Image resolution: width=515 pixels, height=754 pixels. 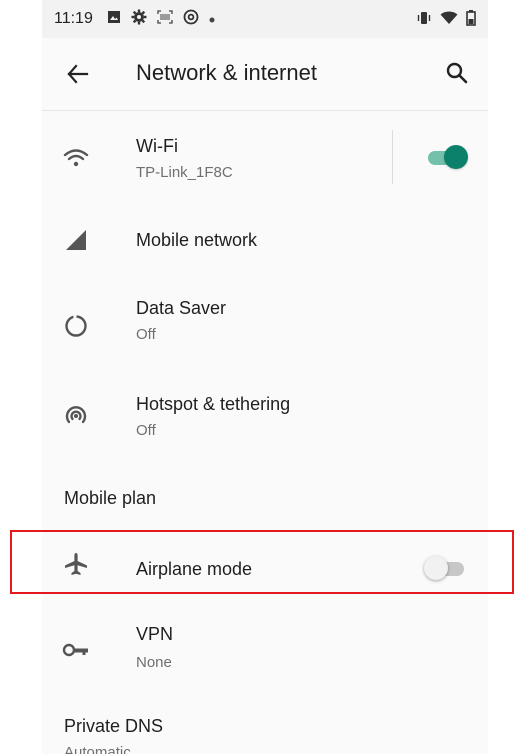 I want to click on wifi-row: Wi-Fi TP-Link_1F8C, so click(x=265, y=160).